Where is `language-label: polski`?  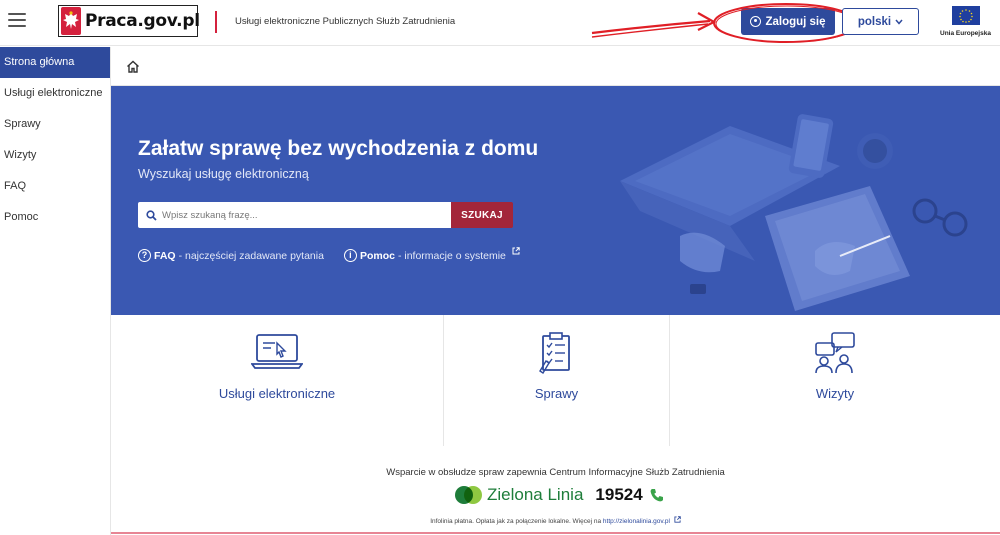
language-label: polski is located at coordinates (874, 21).